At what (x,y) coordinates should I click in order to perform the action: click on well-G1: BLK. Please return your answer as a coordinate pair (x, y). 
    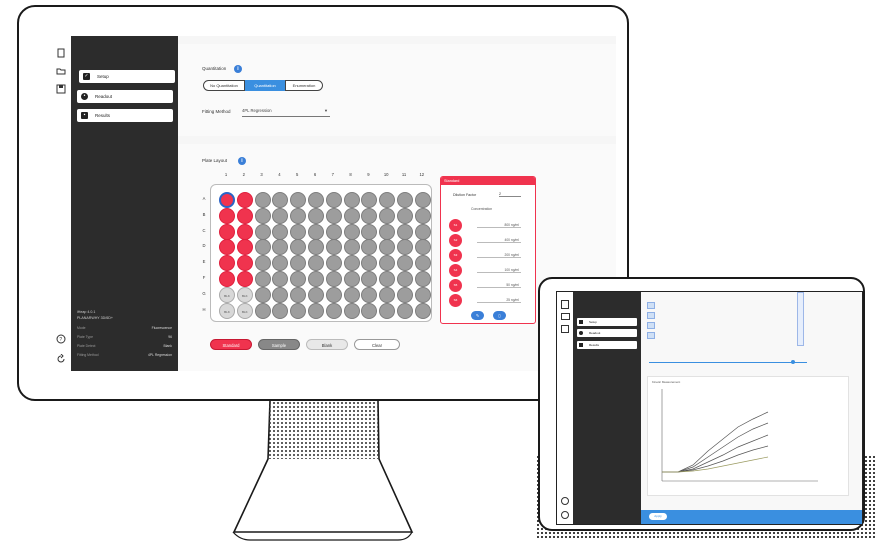
    Looking at the image, I should click on (227, 294).